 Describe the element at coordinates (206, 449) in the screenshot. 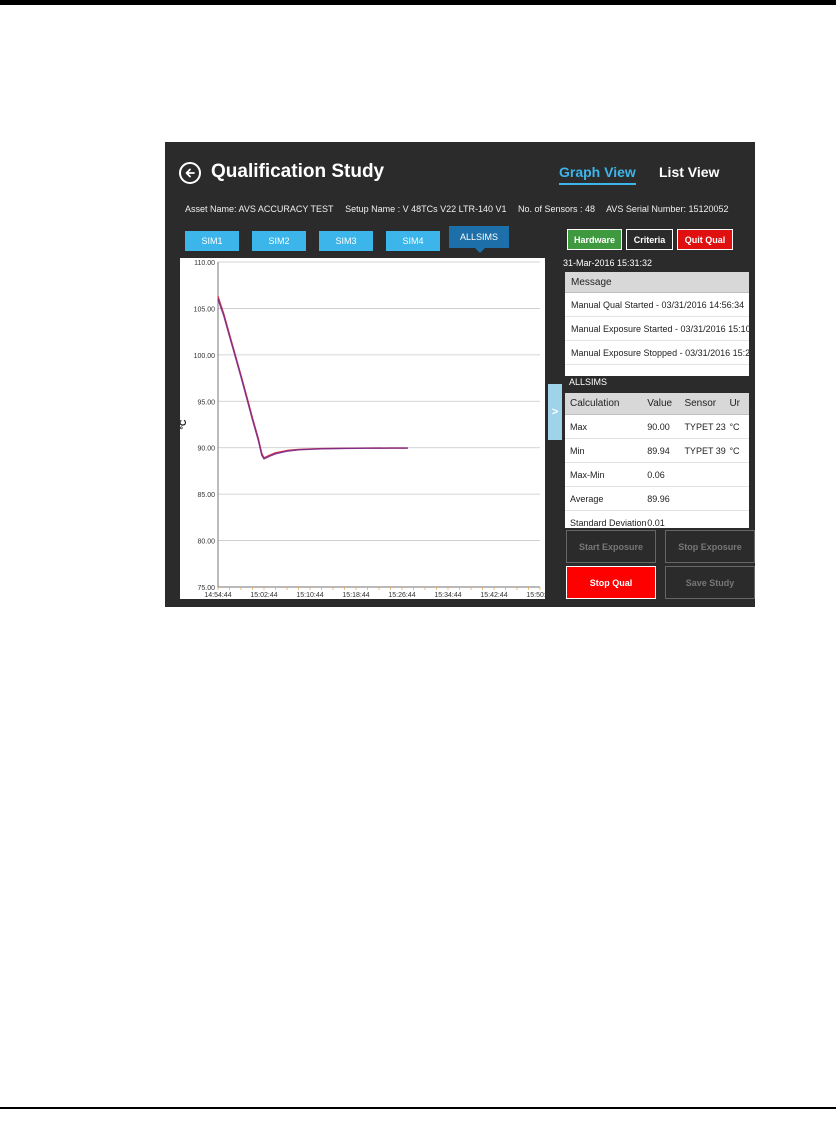

I see `y-tick-label: 90.00` at that location.